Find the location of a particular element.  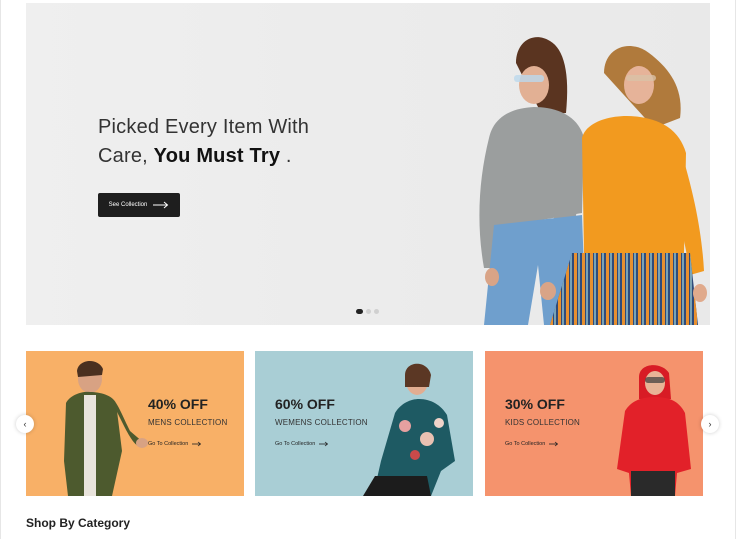

slider-dots is located at coordinates (367, 311).